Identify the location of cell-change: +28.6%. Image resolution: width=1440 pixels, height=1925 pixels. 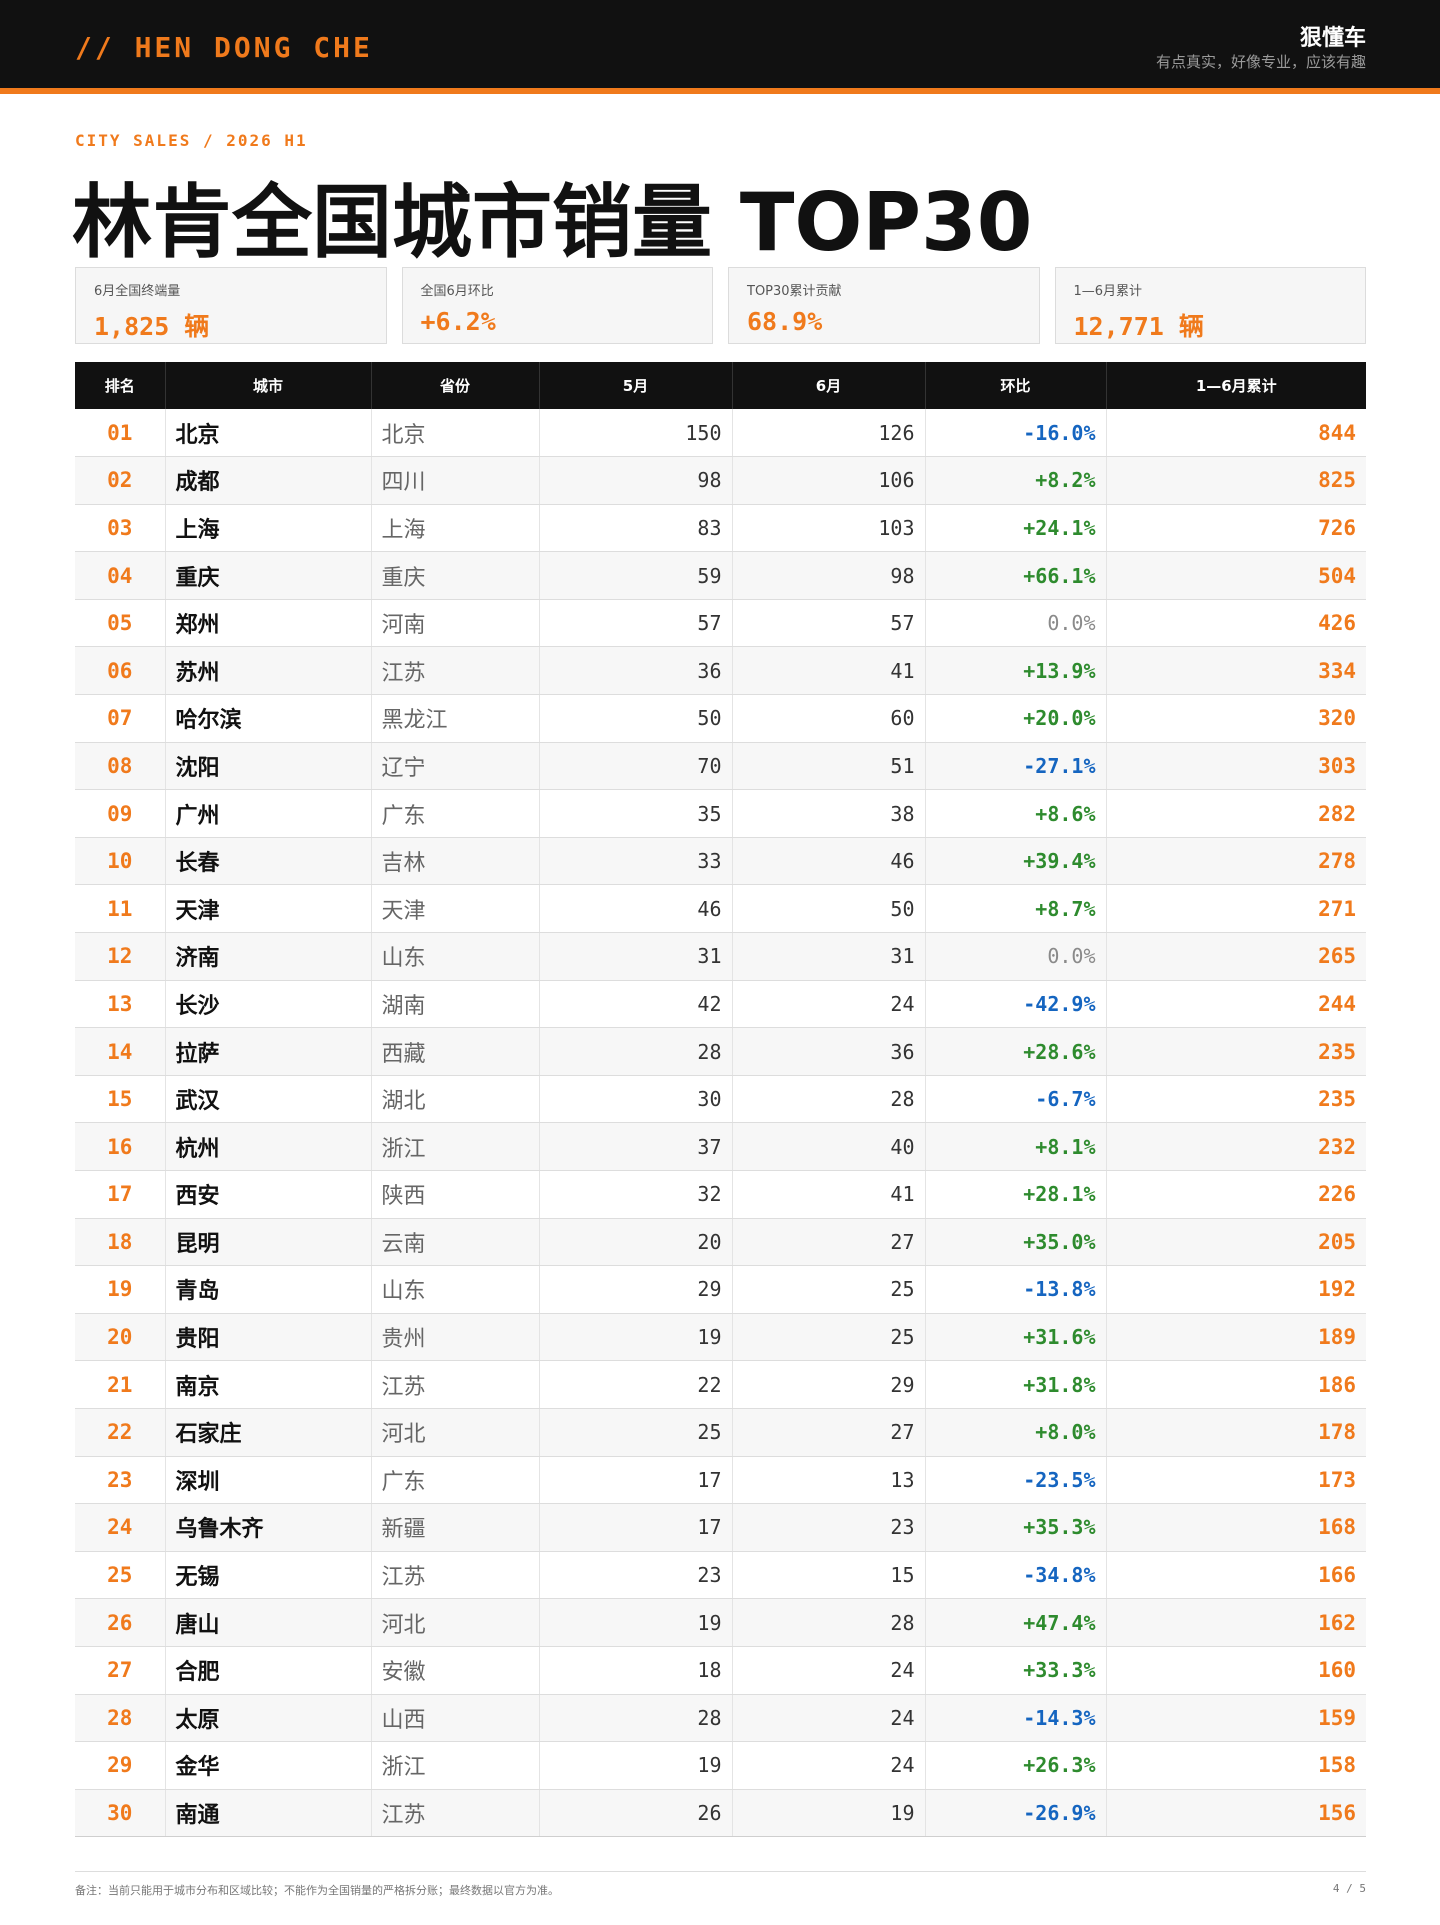
(1016, 1051).